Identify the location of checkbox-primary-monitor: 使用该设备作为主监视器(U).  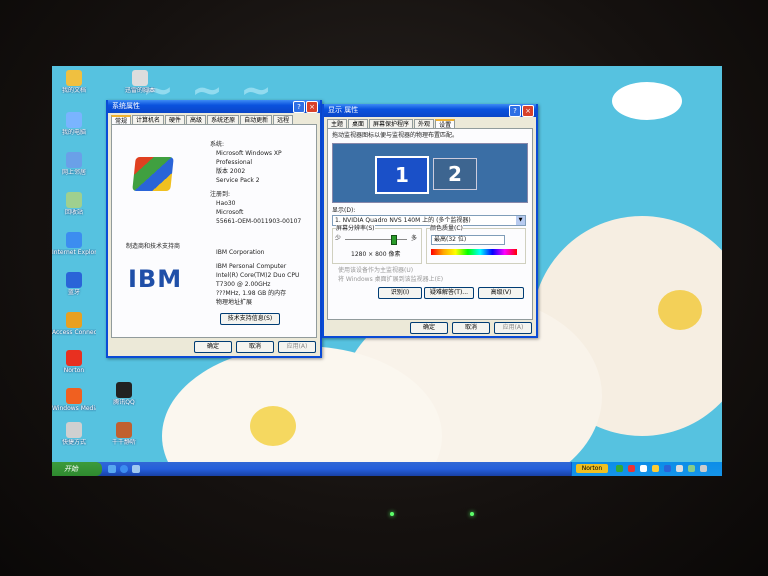
(375, 270).